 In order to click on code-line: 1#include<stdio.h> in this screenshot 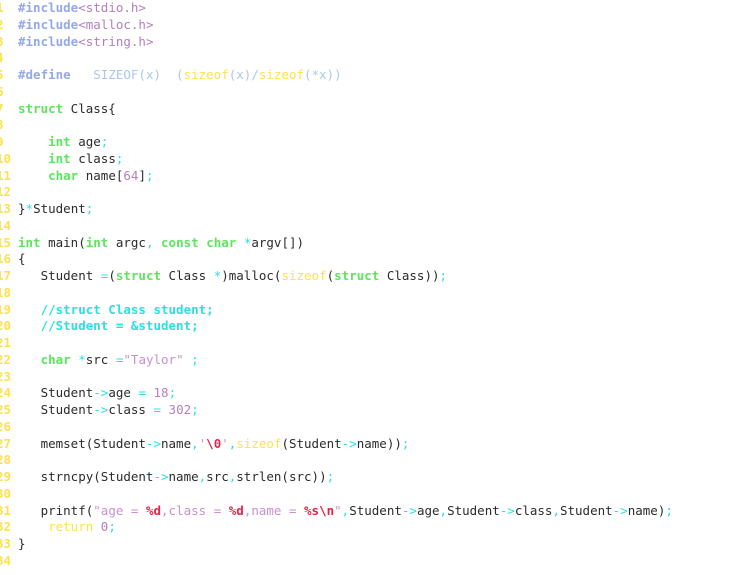, I will do `click(364, 8)`.